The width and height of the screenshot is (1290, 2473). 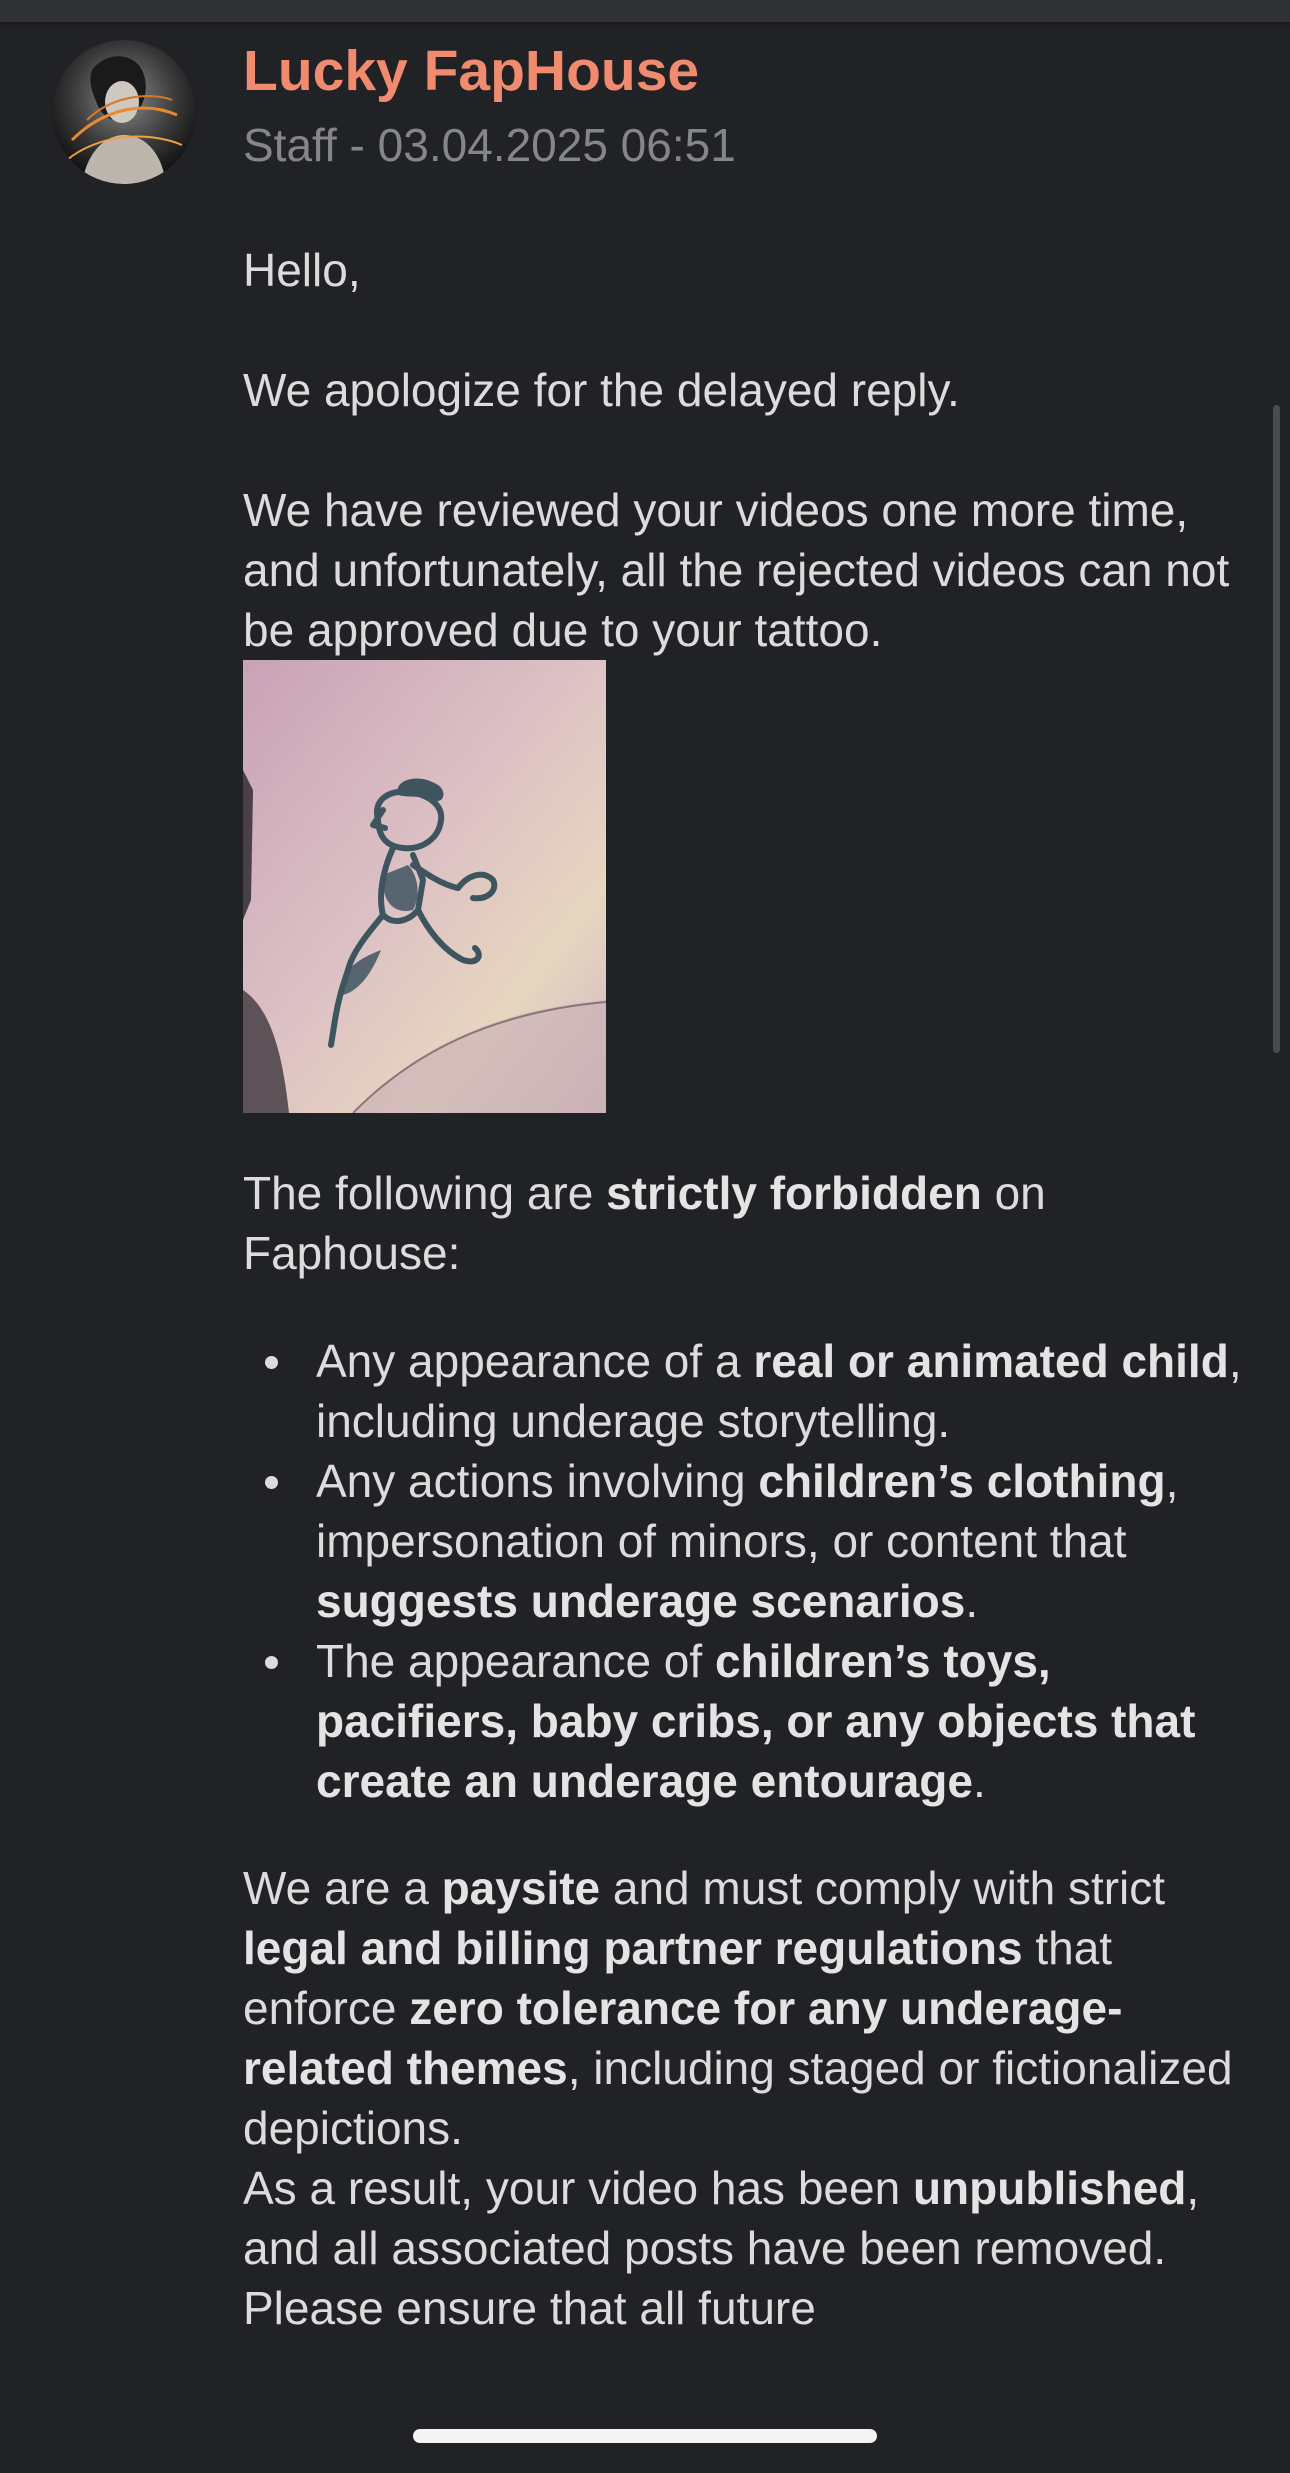 What do you see at coordinates (556, 145) in the screenshot?
I see `post-datetime: 03.04.2025 06:51` at bounding box center [556, 145].